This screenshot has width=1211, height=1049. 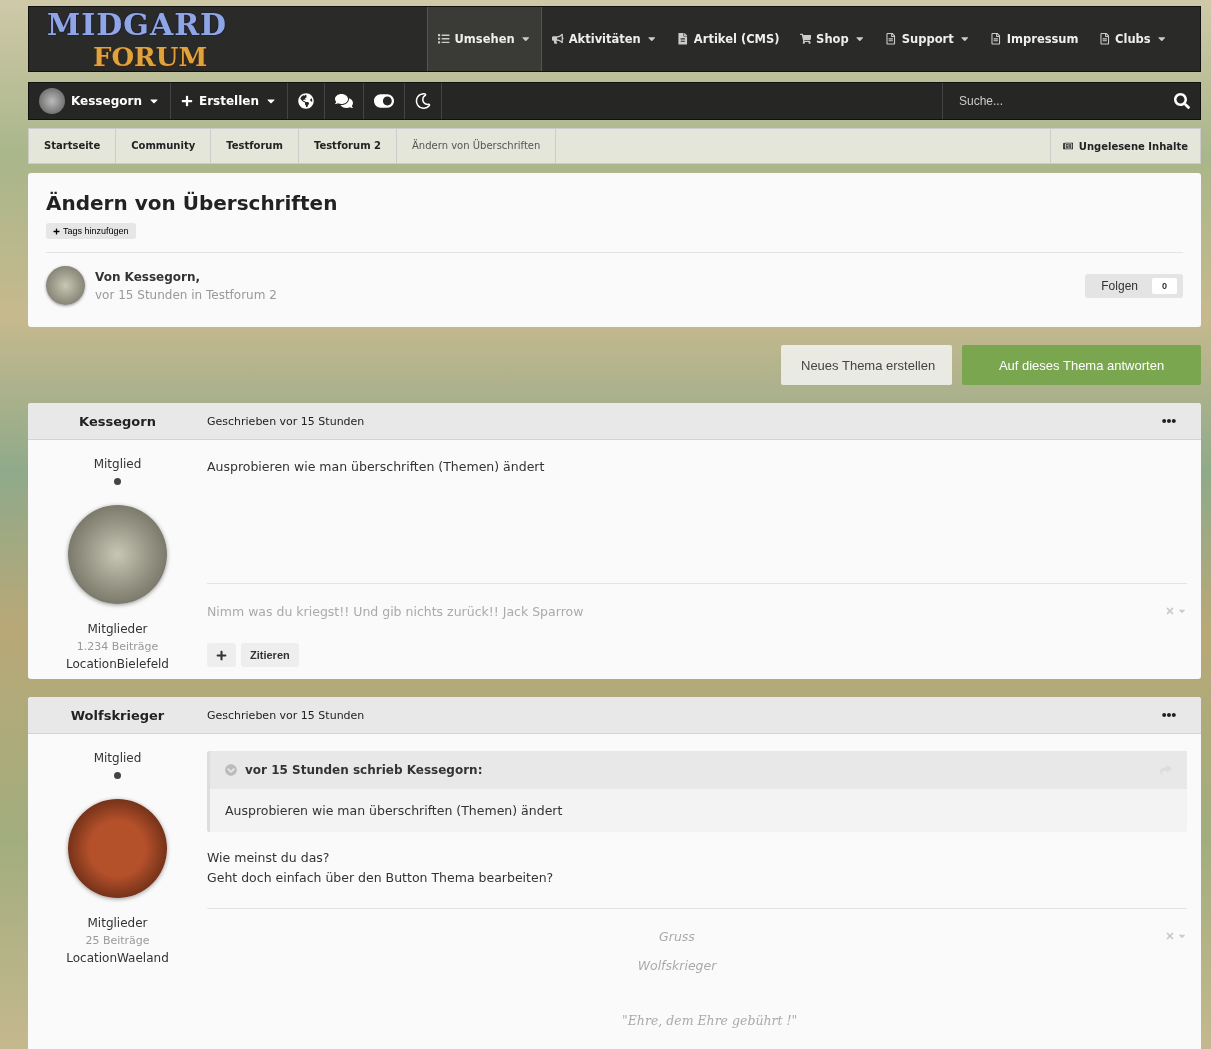 I want to click on wolf-avatar, so click(x=117, y=848).